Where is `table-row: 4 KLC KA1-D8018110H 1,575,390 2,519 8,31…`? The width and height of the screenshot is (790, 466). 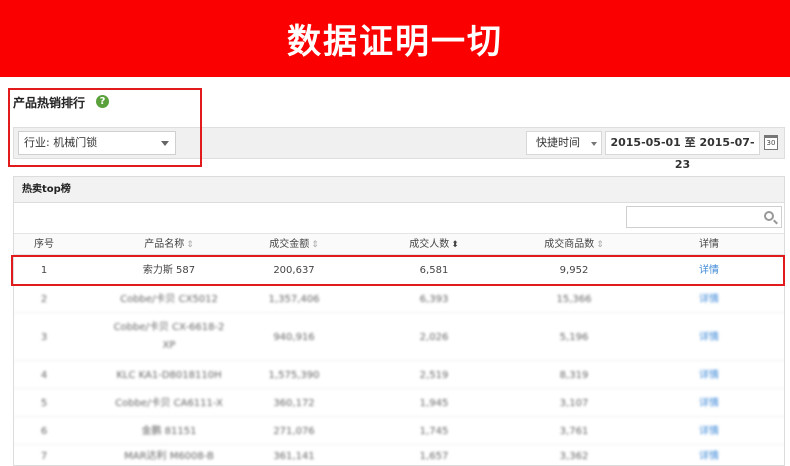
table-row: 4 KLC KA1-D8018110H 1,575,390 2,519 8,31… is located at coordinates (399, 375).